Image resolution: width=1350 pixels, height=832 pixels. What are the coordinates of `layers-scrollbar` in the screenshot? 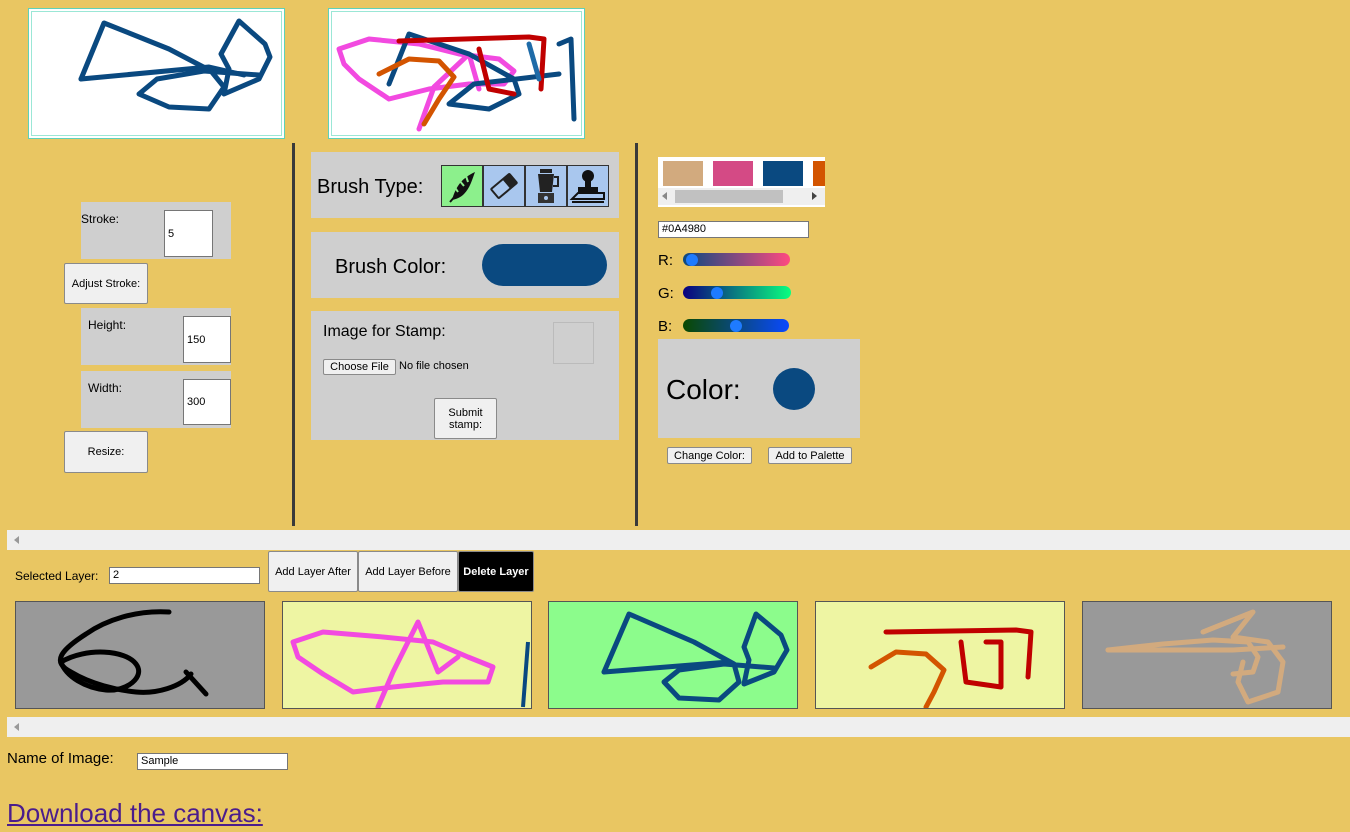 It's located at (678, 727).